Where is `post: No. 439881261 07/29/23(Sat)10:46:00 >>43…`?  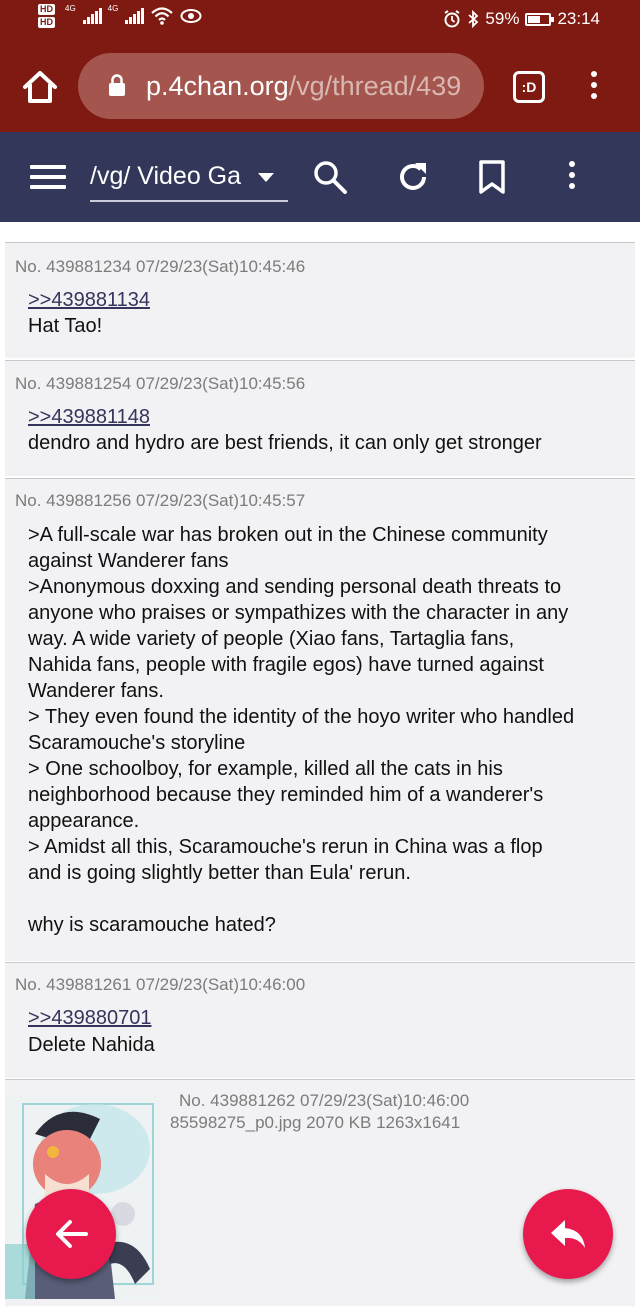 post: No. 439881261 07/29/23(Sat)10:46:00 >>43… is located at coordinates (320, 1020).